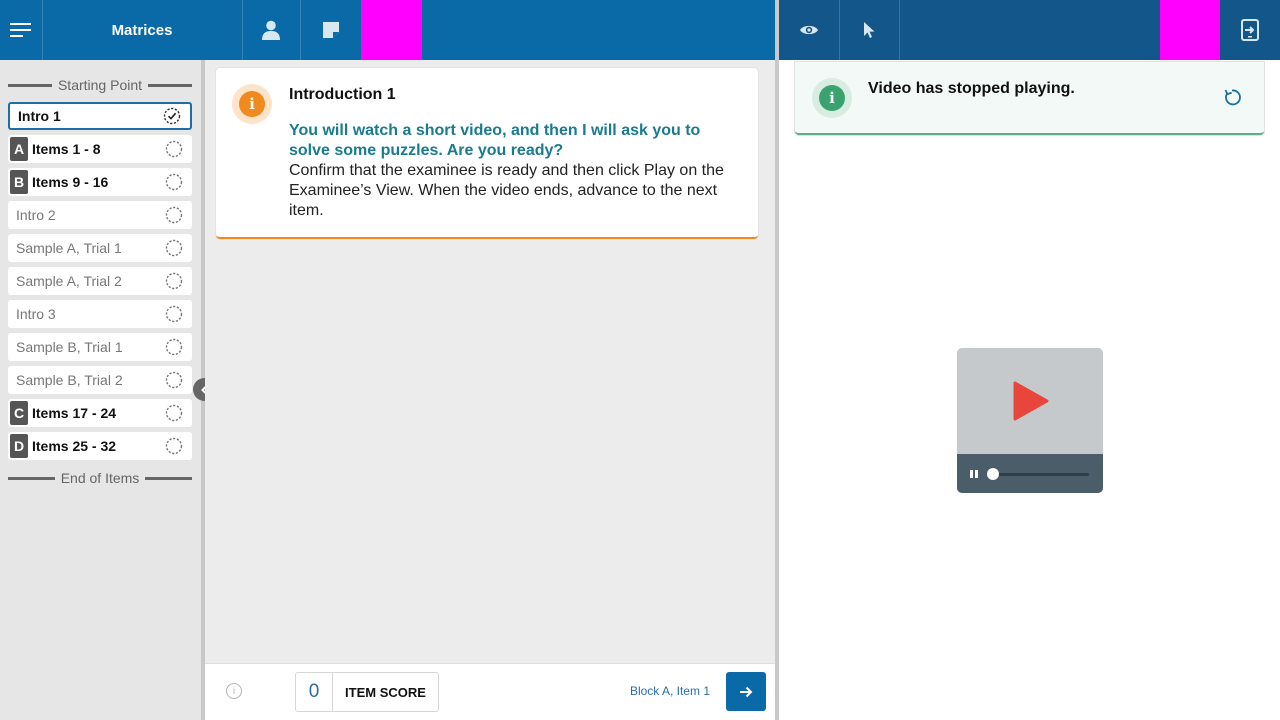 Image resolution: width=1280 pixels, height=720 pixels. I want to click on sidebar-item: Intro 3, so click(100, 314).